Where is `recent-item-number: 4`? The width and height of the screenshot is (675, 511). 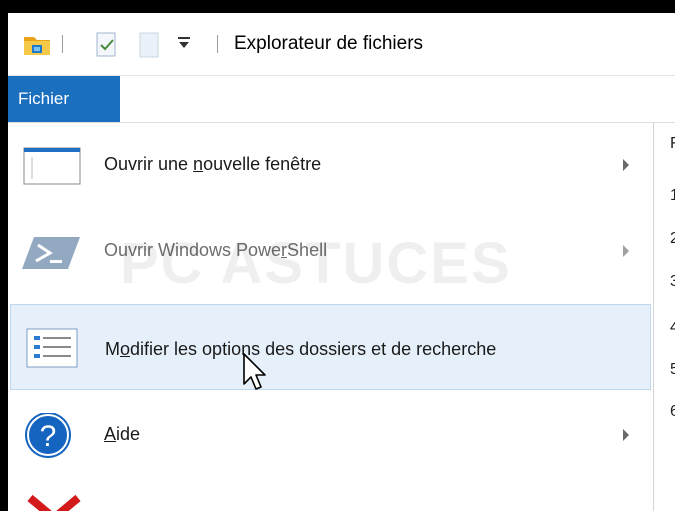
recent-item-number: 4 is located at coordinates (672, 328).